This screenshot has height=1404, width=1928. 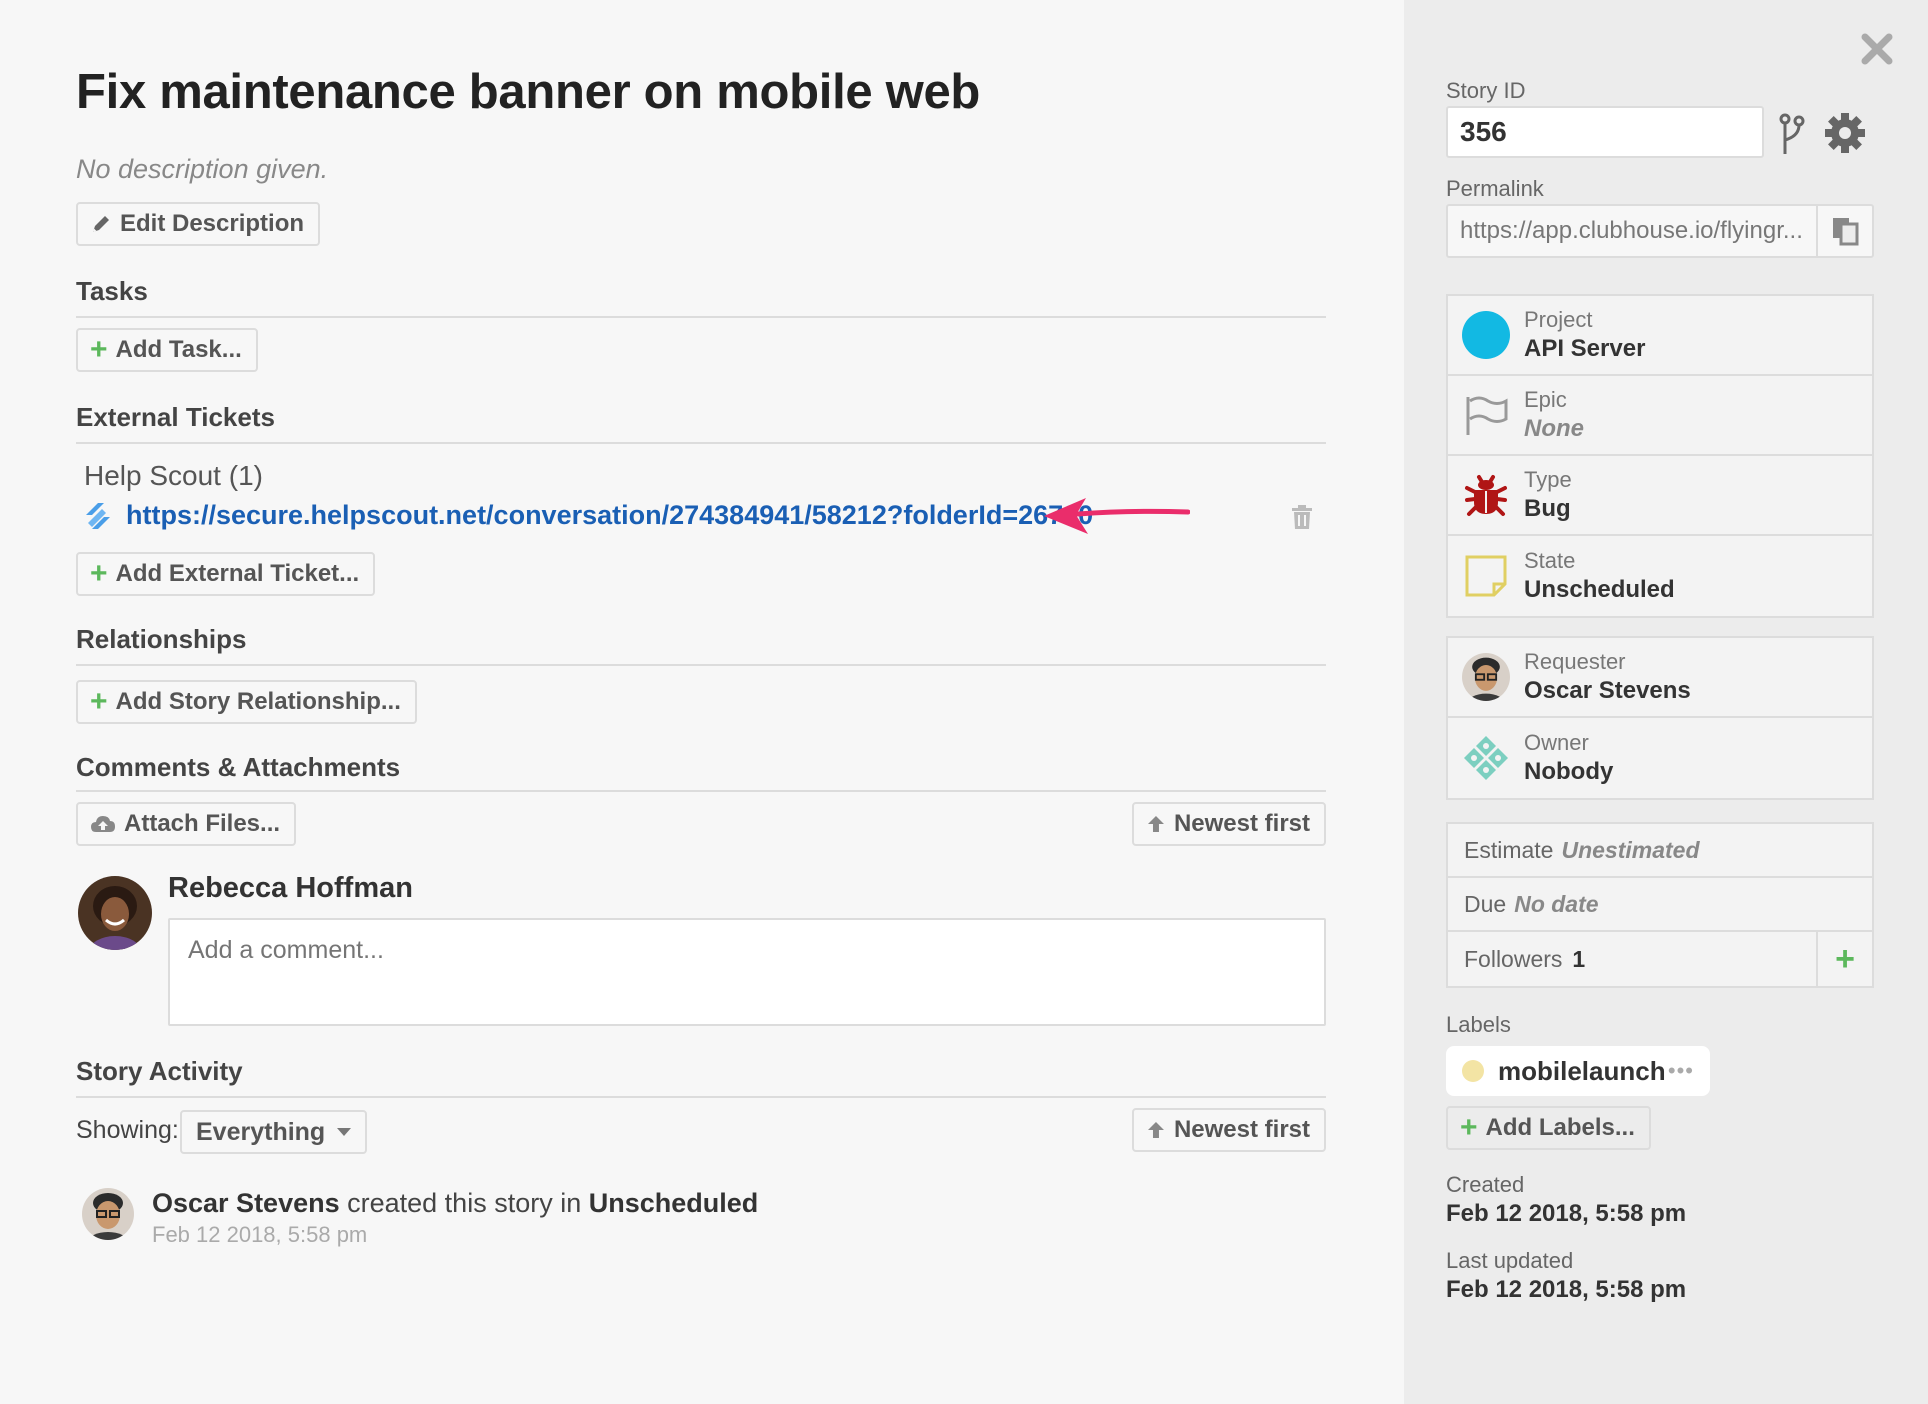 I want to click on labels-heading: Labels, so click(x=1478, y=1024).